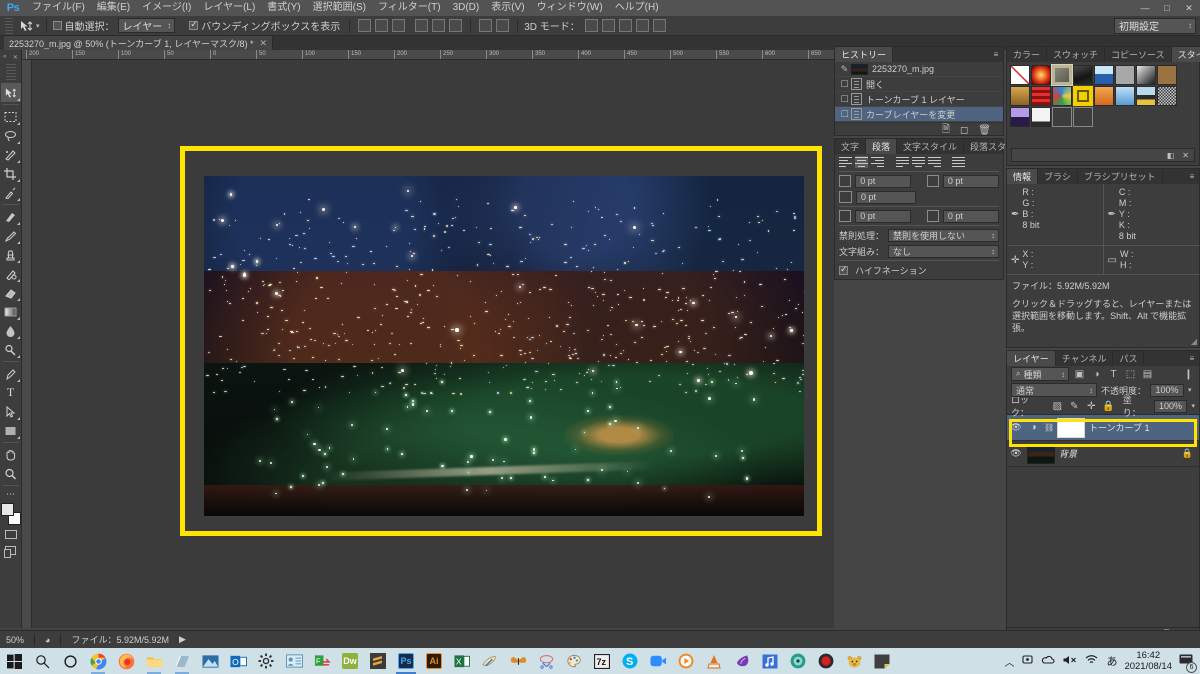 The width and height of the screenshot is (1200, 674). I want to click on opacity-slider-arrow: ▾, so click(1190, 390).